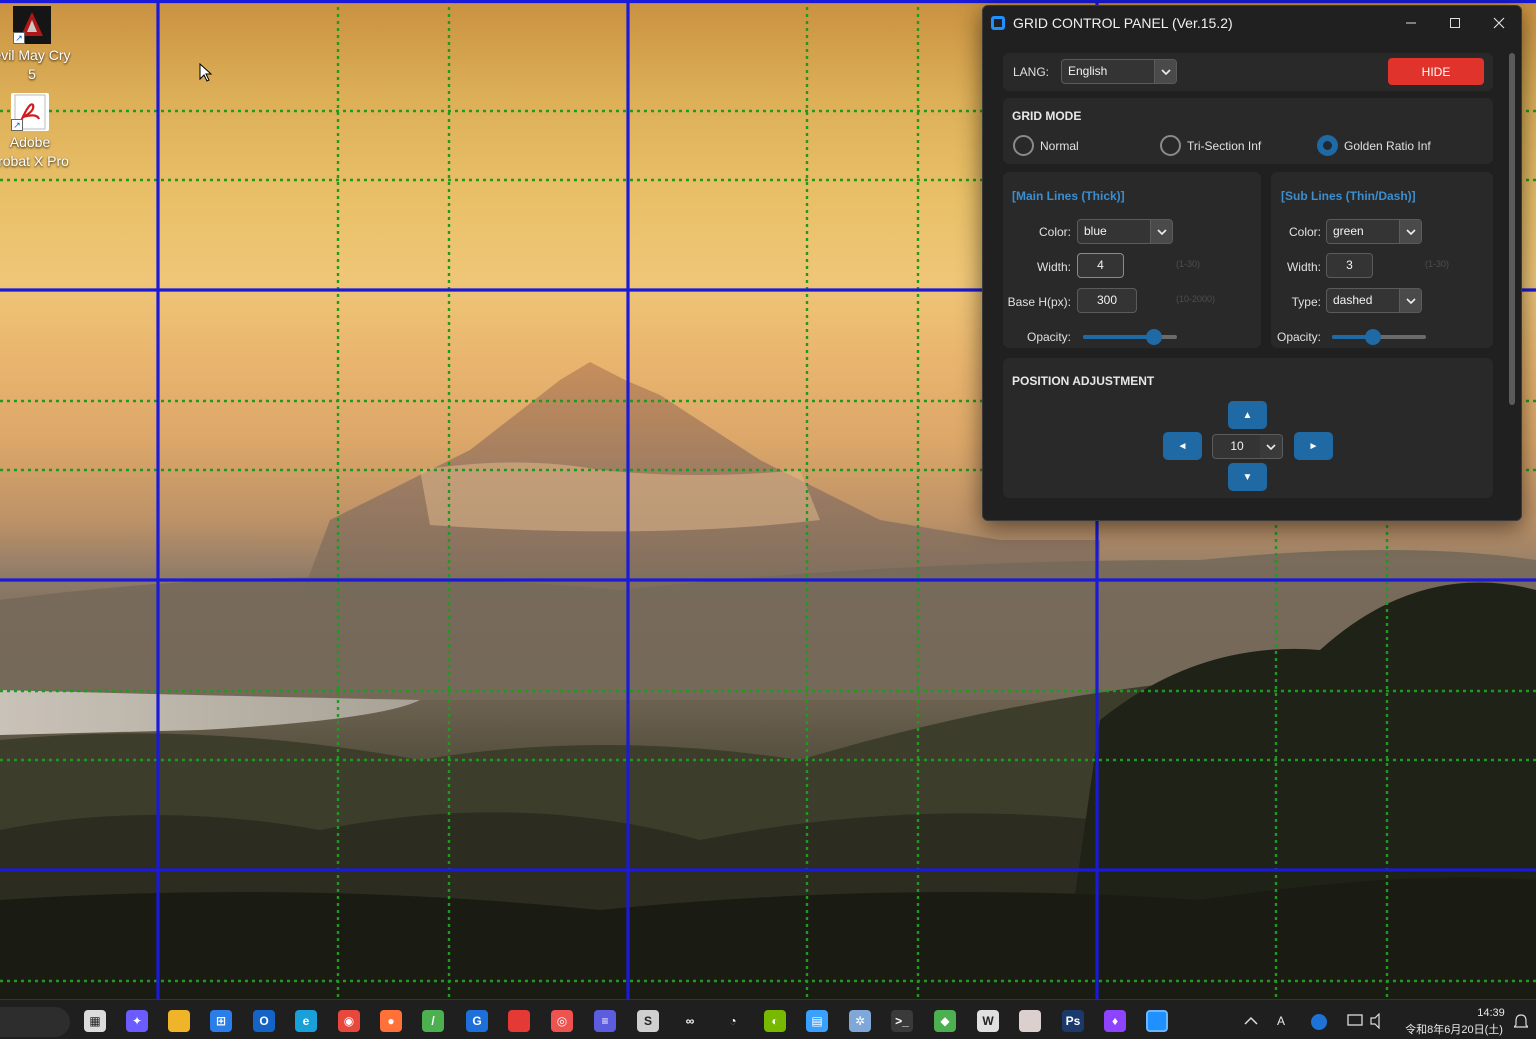  I want to click on sub-color-label: Color:, so click(1304, 232).